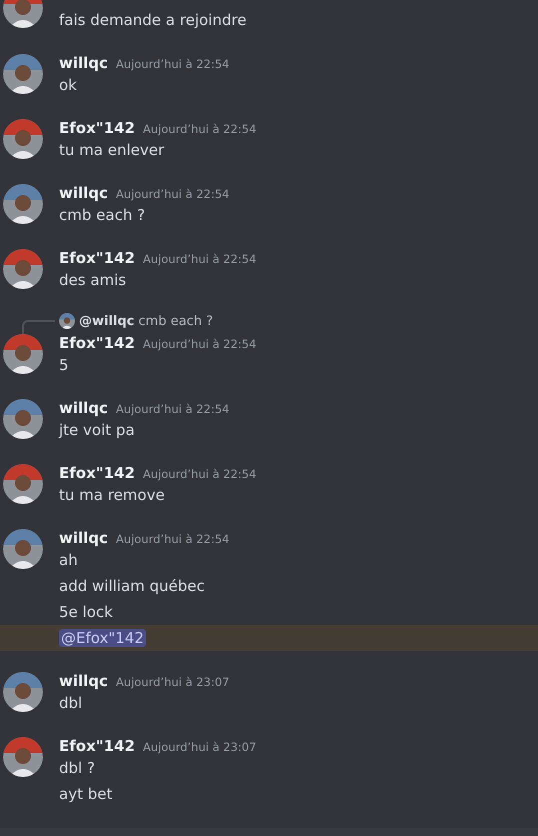 The height and width of the screenshot is (836, 538). I want to click on message-text: 5e lock, so click(86, 612).